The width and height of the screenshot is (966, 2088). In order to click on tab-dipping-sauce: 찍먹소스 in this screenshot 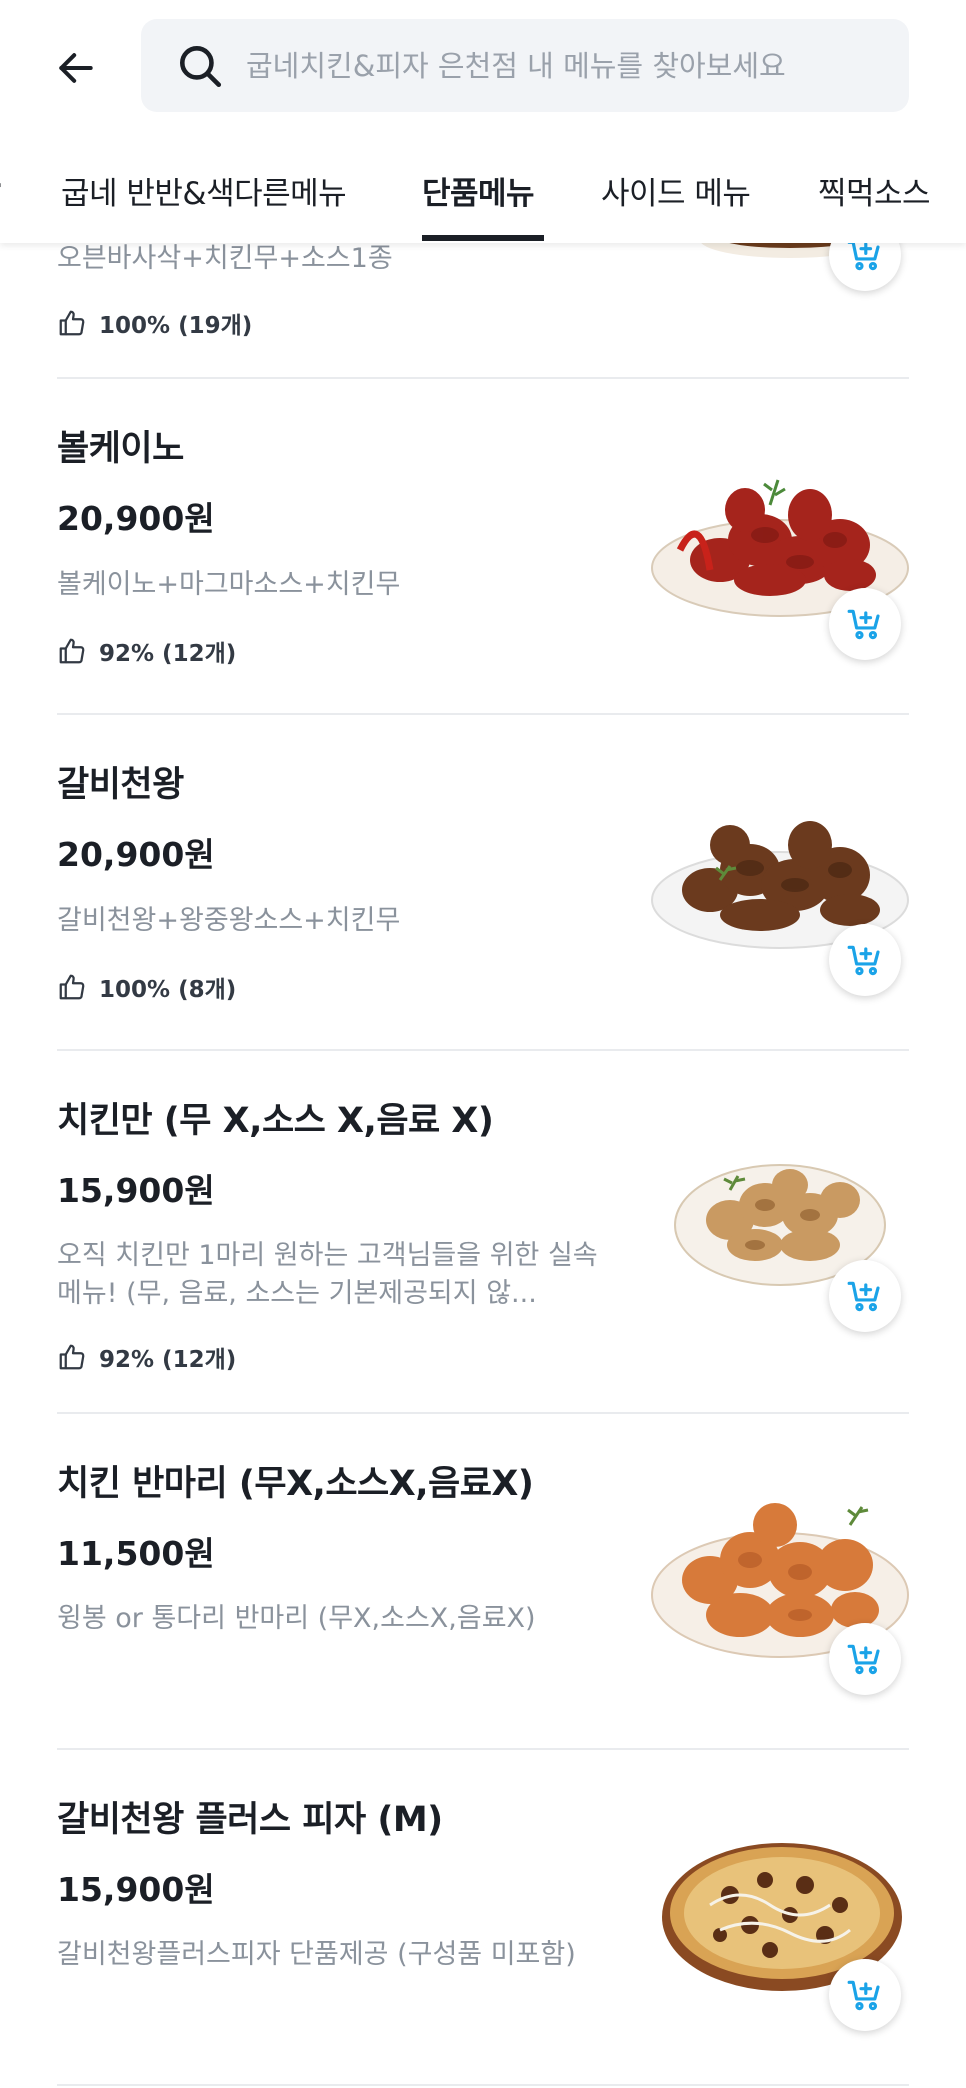, I will do `click(874, 190)`.